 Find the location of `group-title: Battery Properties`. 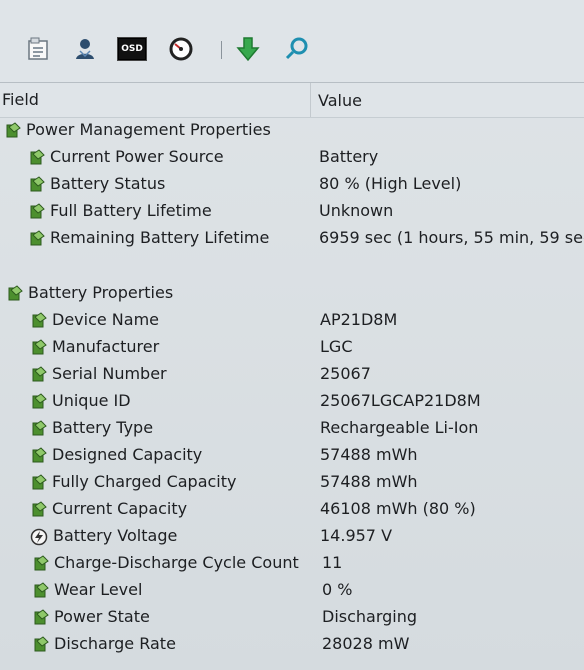

group-title: Battery Properties is located at coordinates (101, 292).